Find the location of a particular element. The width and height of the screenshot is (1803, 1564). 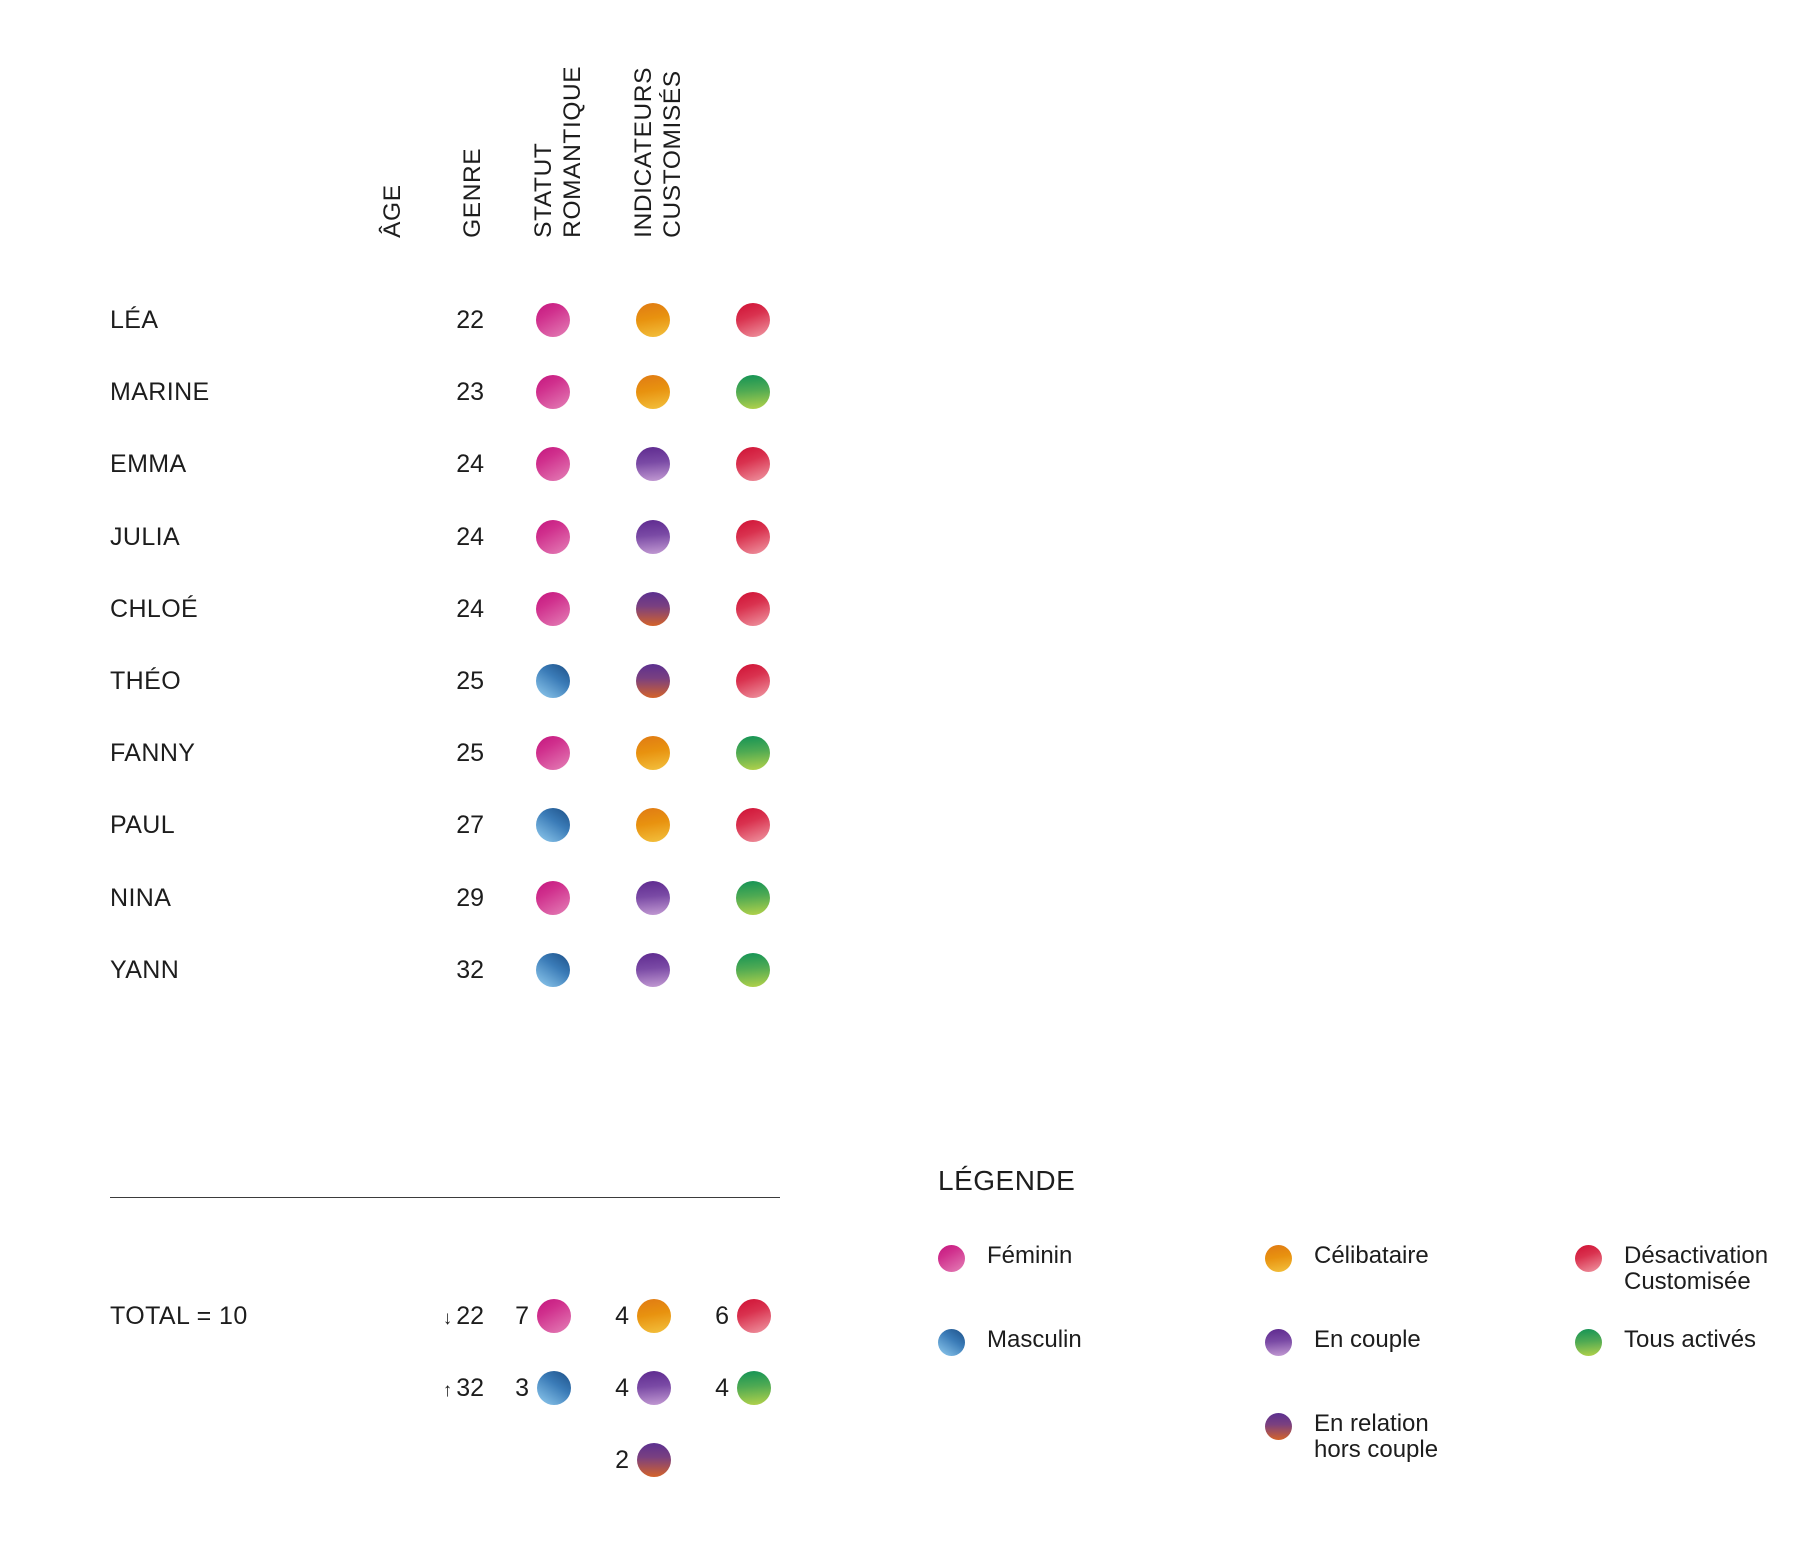

legend-label: En couple is located at coordinates (1367, 1339).